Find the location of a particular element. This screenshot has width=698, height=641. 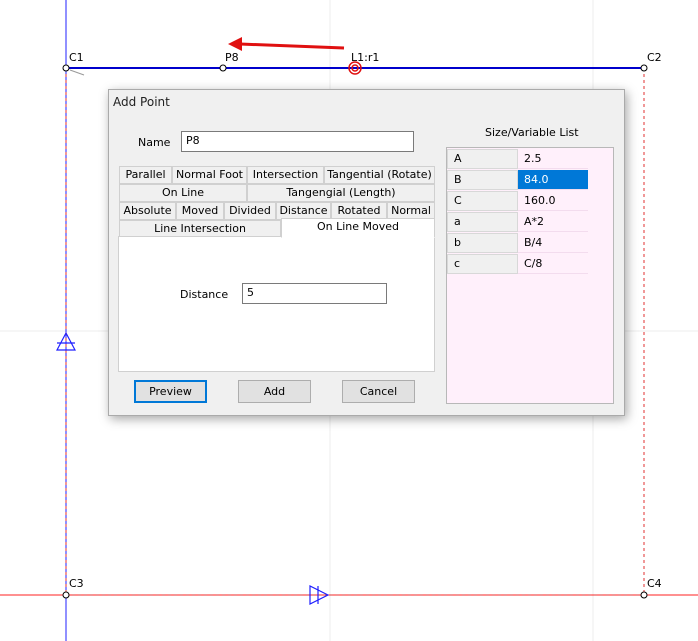

variable-key: B is located at coordinates (482, 180).